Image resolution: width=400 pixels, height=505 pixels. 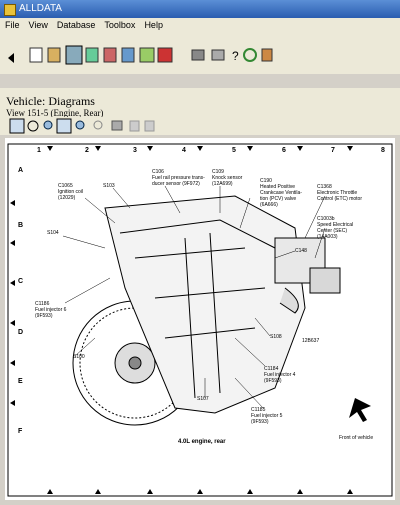 I want to click on recycle-icon, so click(x=250, y=55).